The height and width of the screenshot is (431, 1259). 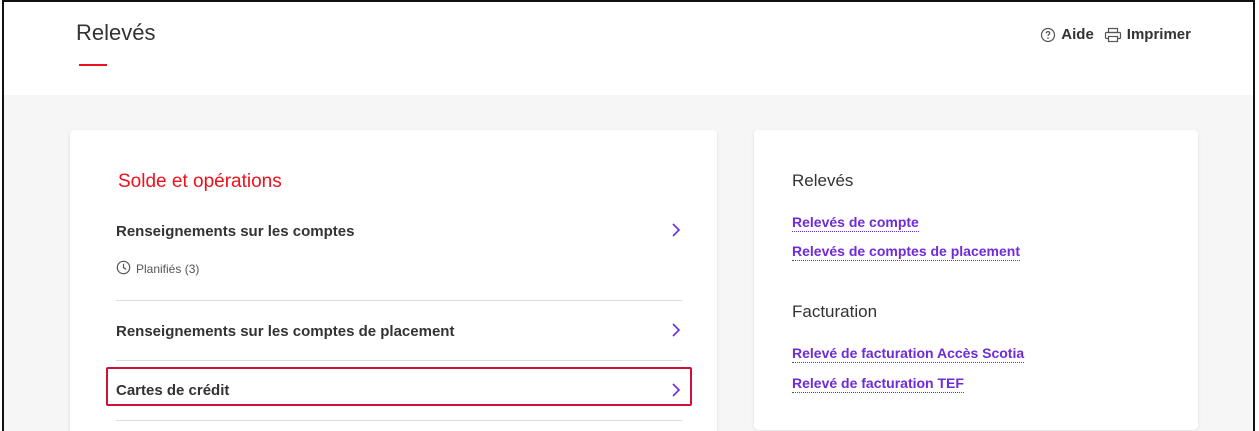 I want to click on title-underline, so click(x=93, y=65).